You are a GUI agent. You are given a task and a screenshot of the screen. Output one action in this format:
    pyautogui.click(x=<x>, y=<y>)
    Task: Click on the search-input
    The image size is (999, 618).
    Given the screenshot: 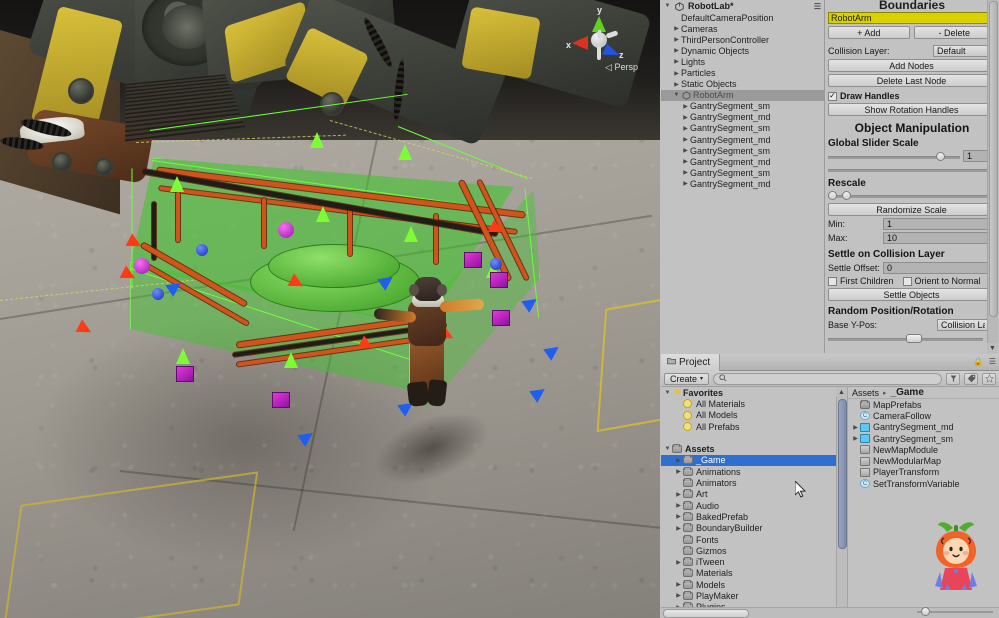 What is the action you would take?
    pyautogui.click(x=827, y=378)
    